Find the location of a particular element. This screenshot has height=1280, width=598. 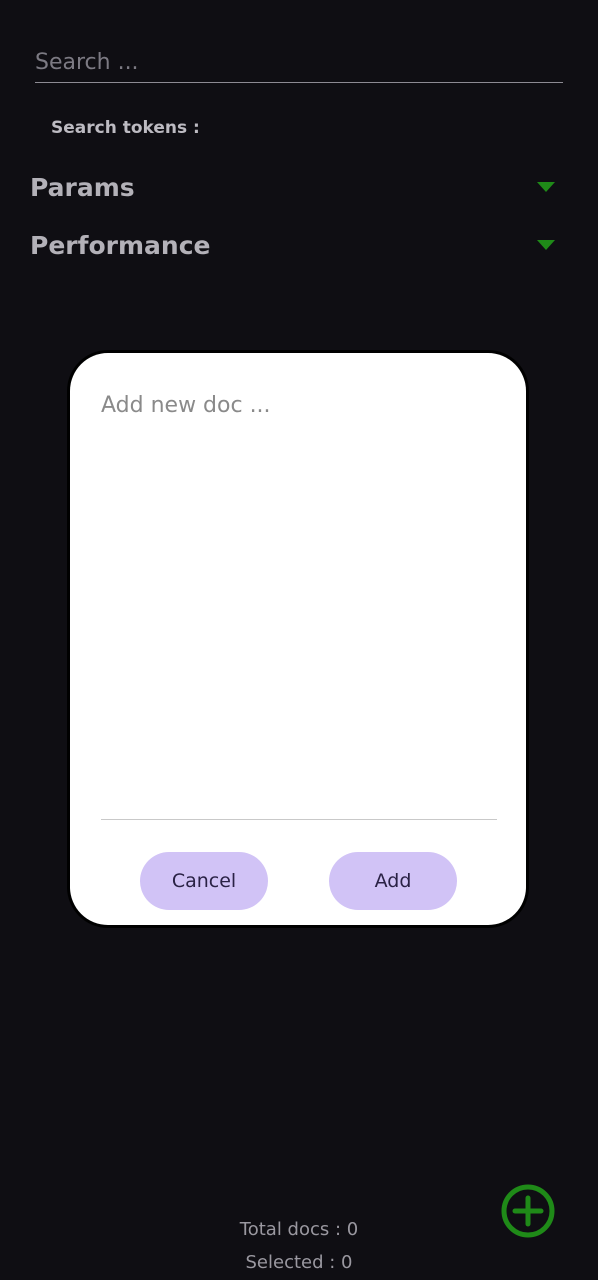

section-performance: Performance is located at coordinates (295, 245).